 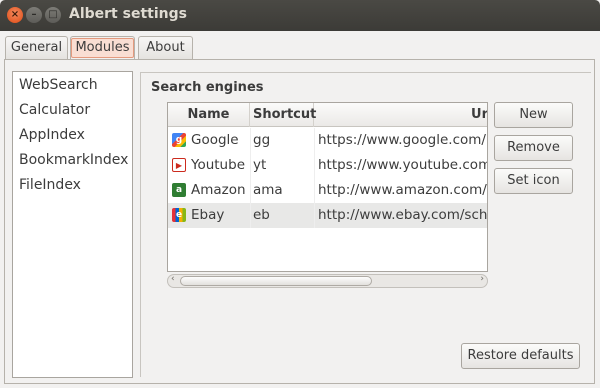 I want to click on engine-shortcut: gg, so click(x=262, y=140).